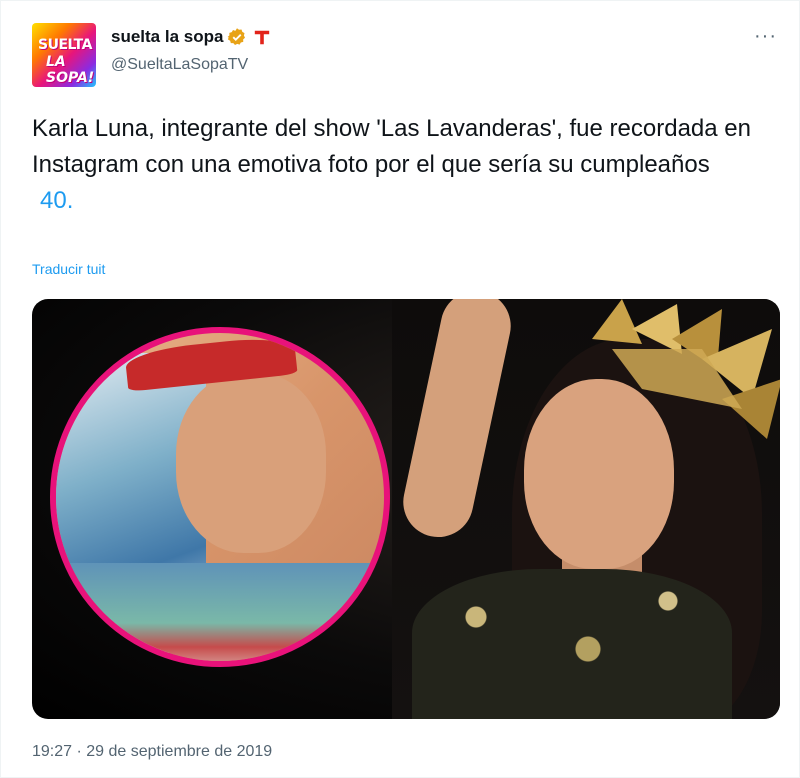  What do you see at coordinates (572, 644) in the screenshot?
I see `floral-dress` at bounding box center [572, 644].